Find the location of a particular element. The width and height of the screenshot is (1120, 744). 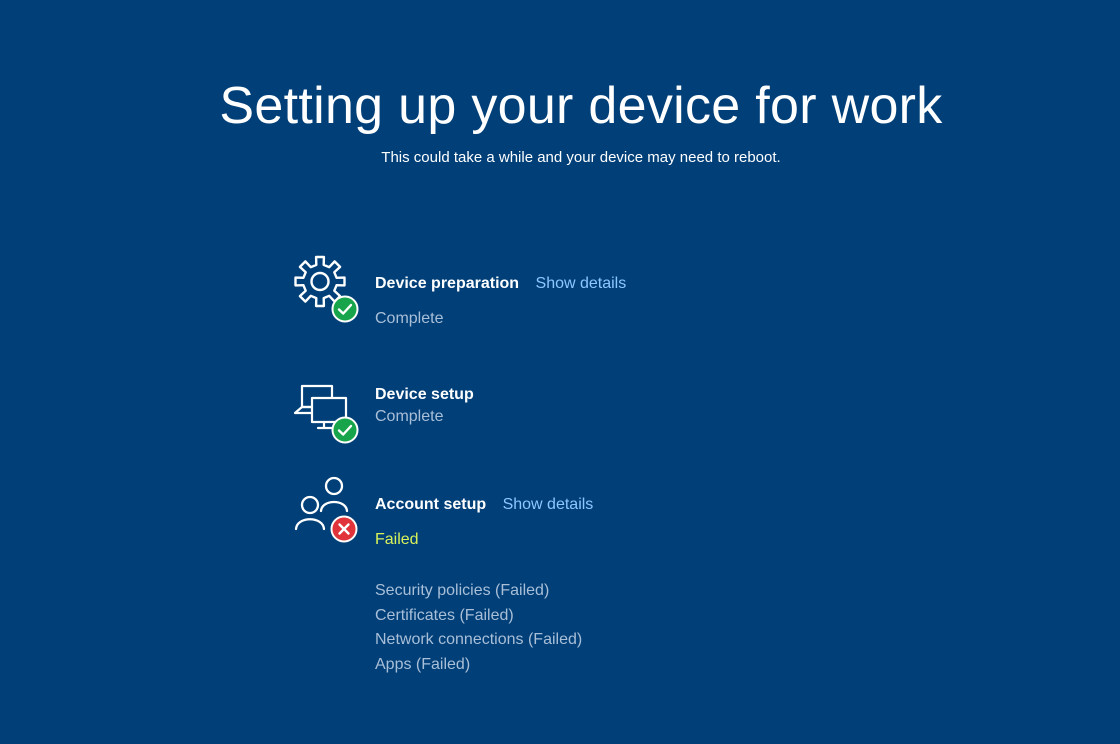

step-status: Failed is located at coordinates (397, 539).